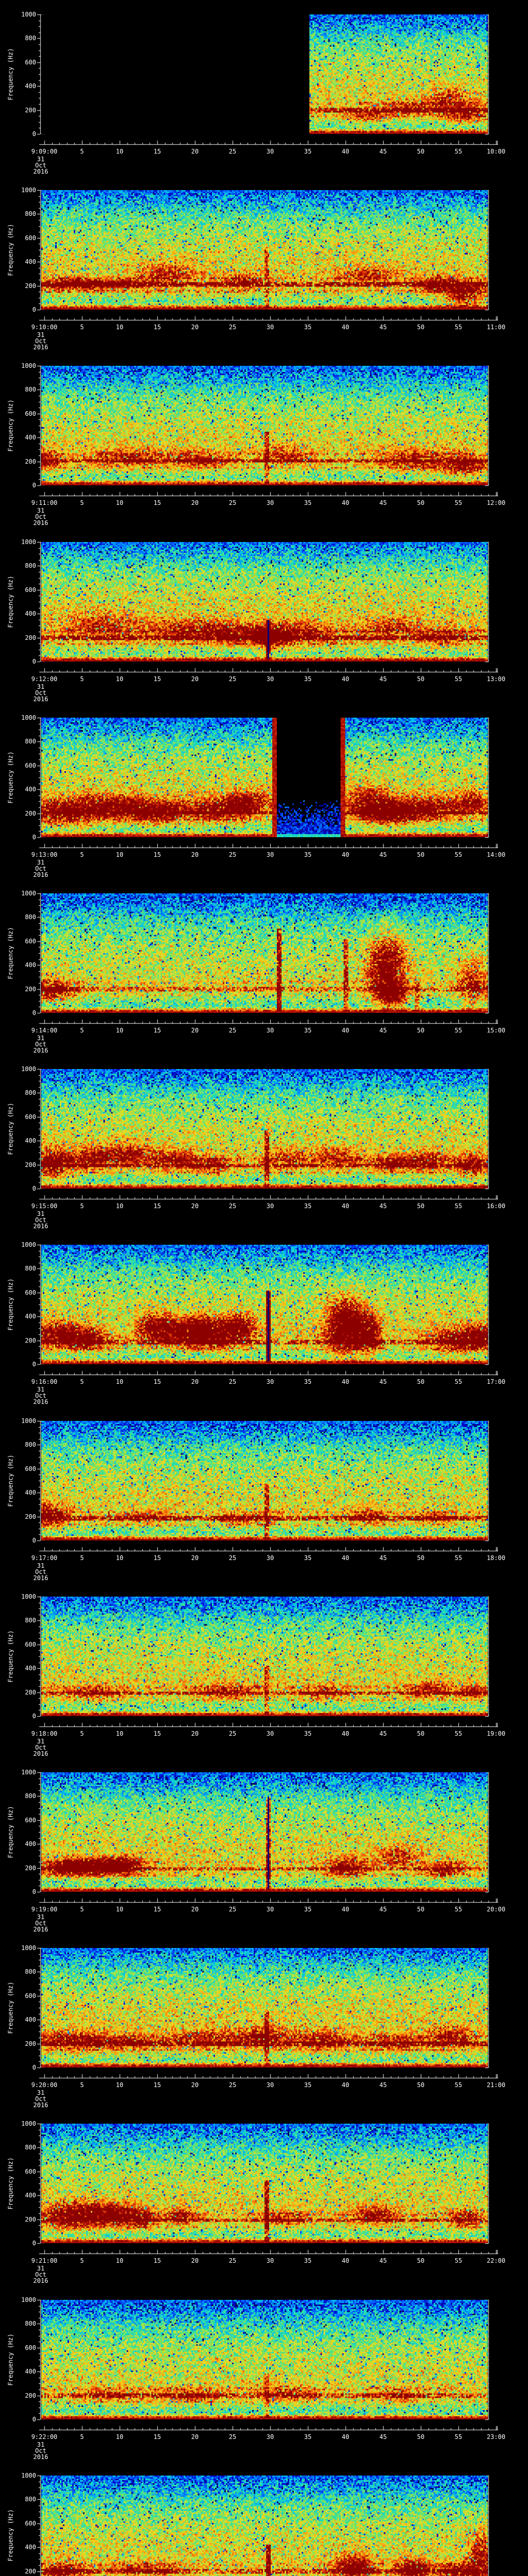  Describe the element at coordinates (496, 2260) in the screenshot. I see `x-axis-end-time: 22:00` at that location.